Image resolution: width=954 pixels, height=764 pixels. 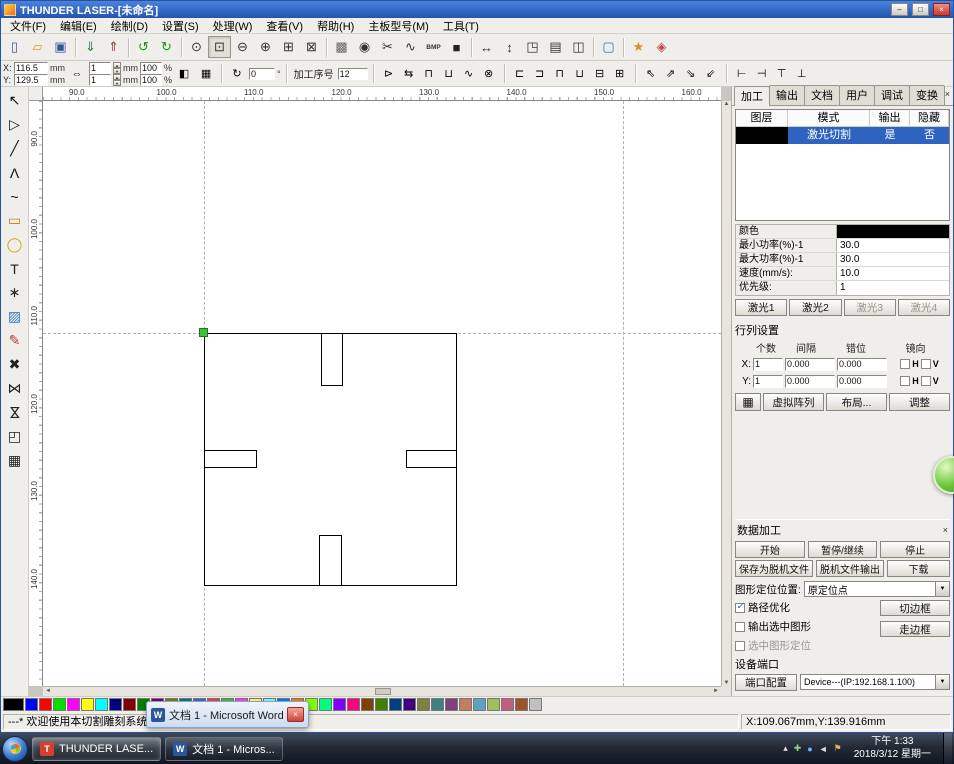 I want to click on layer-row: 激光切割 是 否, so click(x=842, y=135).